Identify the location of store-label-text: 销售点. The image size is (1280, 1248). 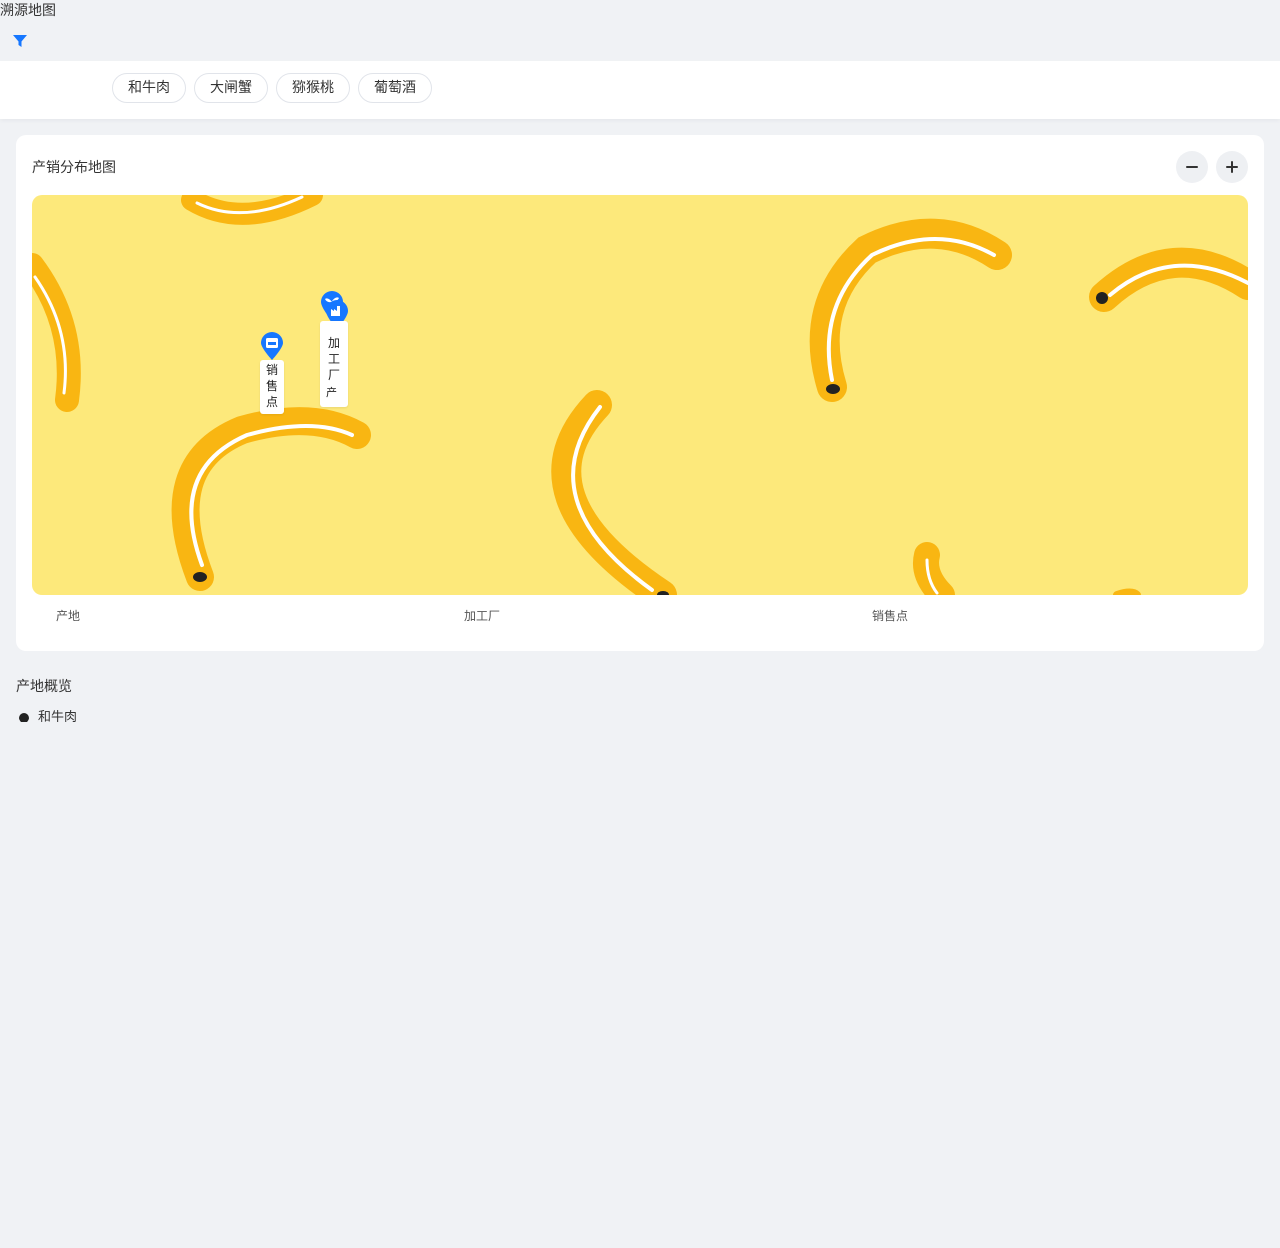
(272, 386).